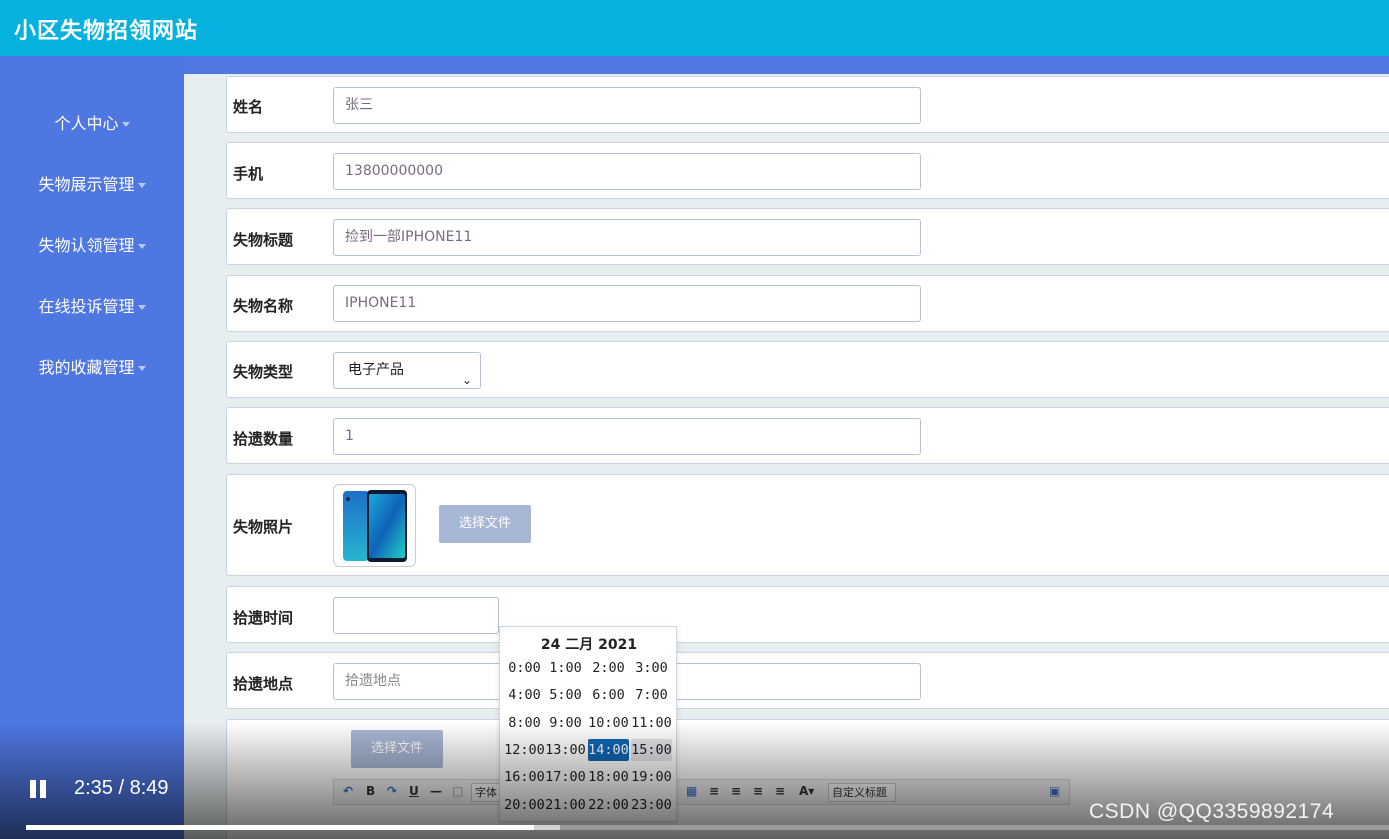 The width and height of the screenshot is (1389, 839). Describe the element at coordinates (407, 370) in the screenshot. I see `type-select: 电子产品 ⌄` at that location.